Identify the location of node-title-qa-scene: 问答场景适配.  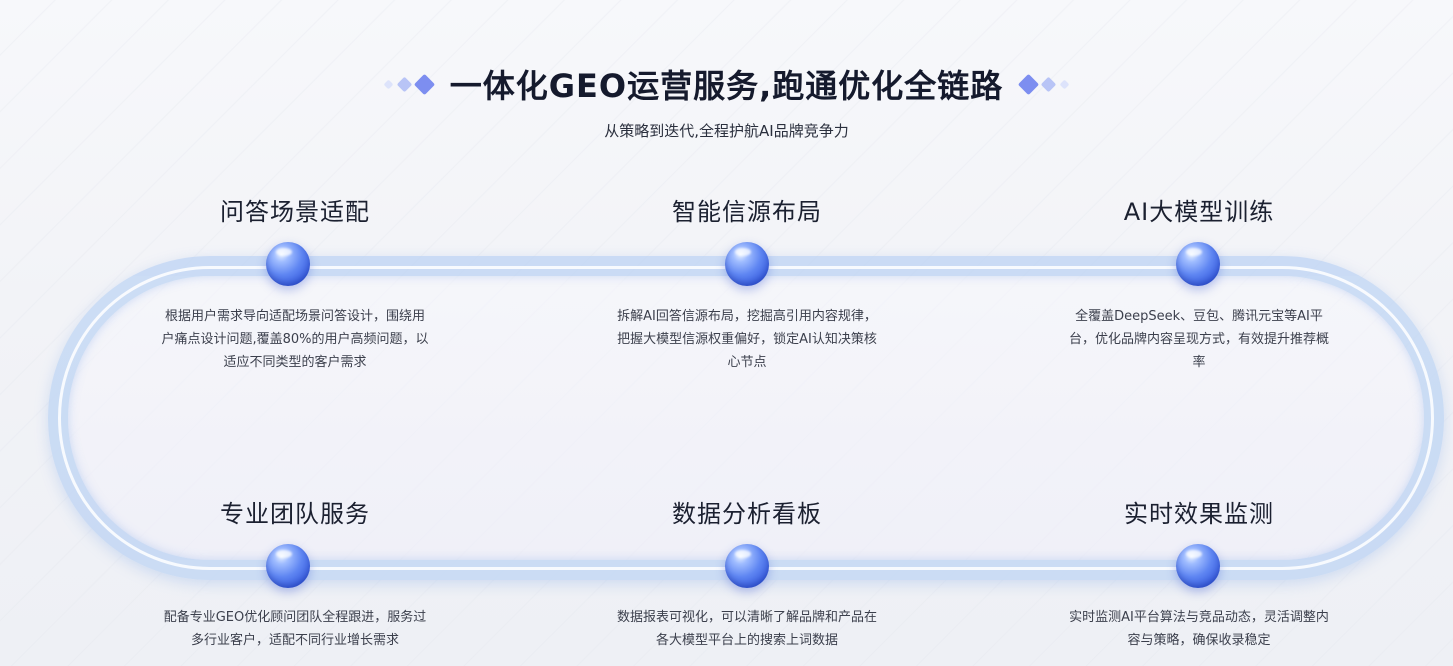
(295, 212).